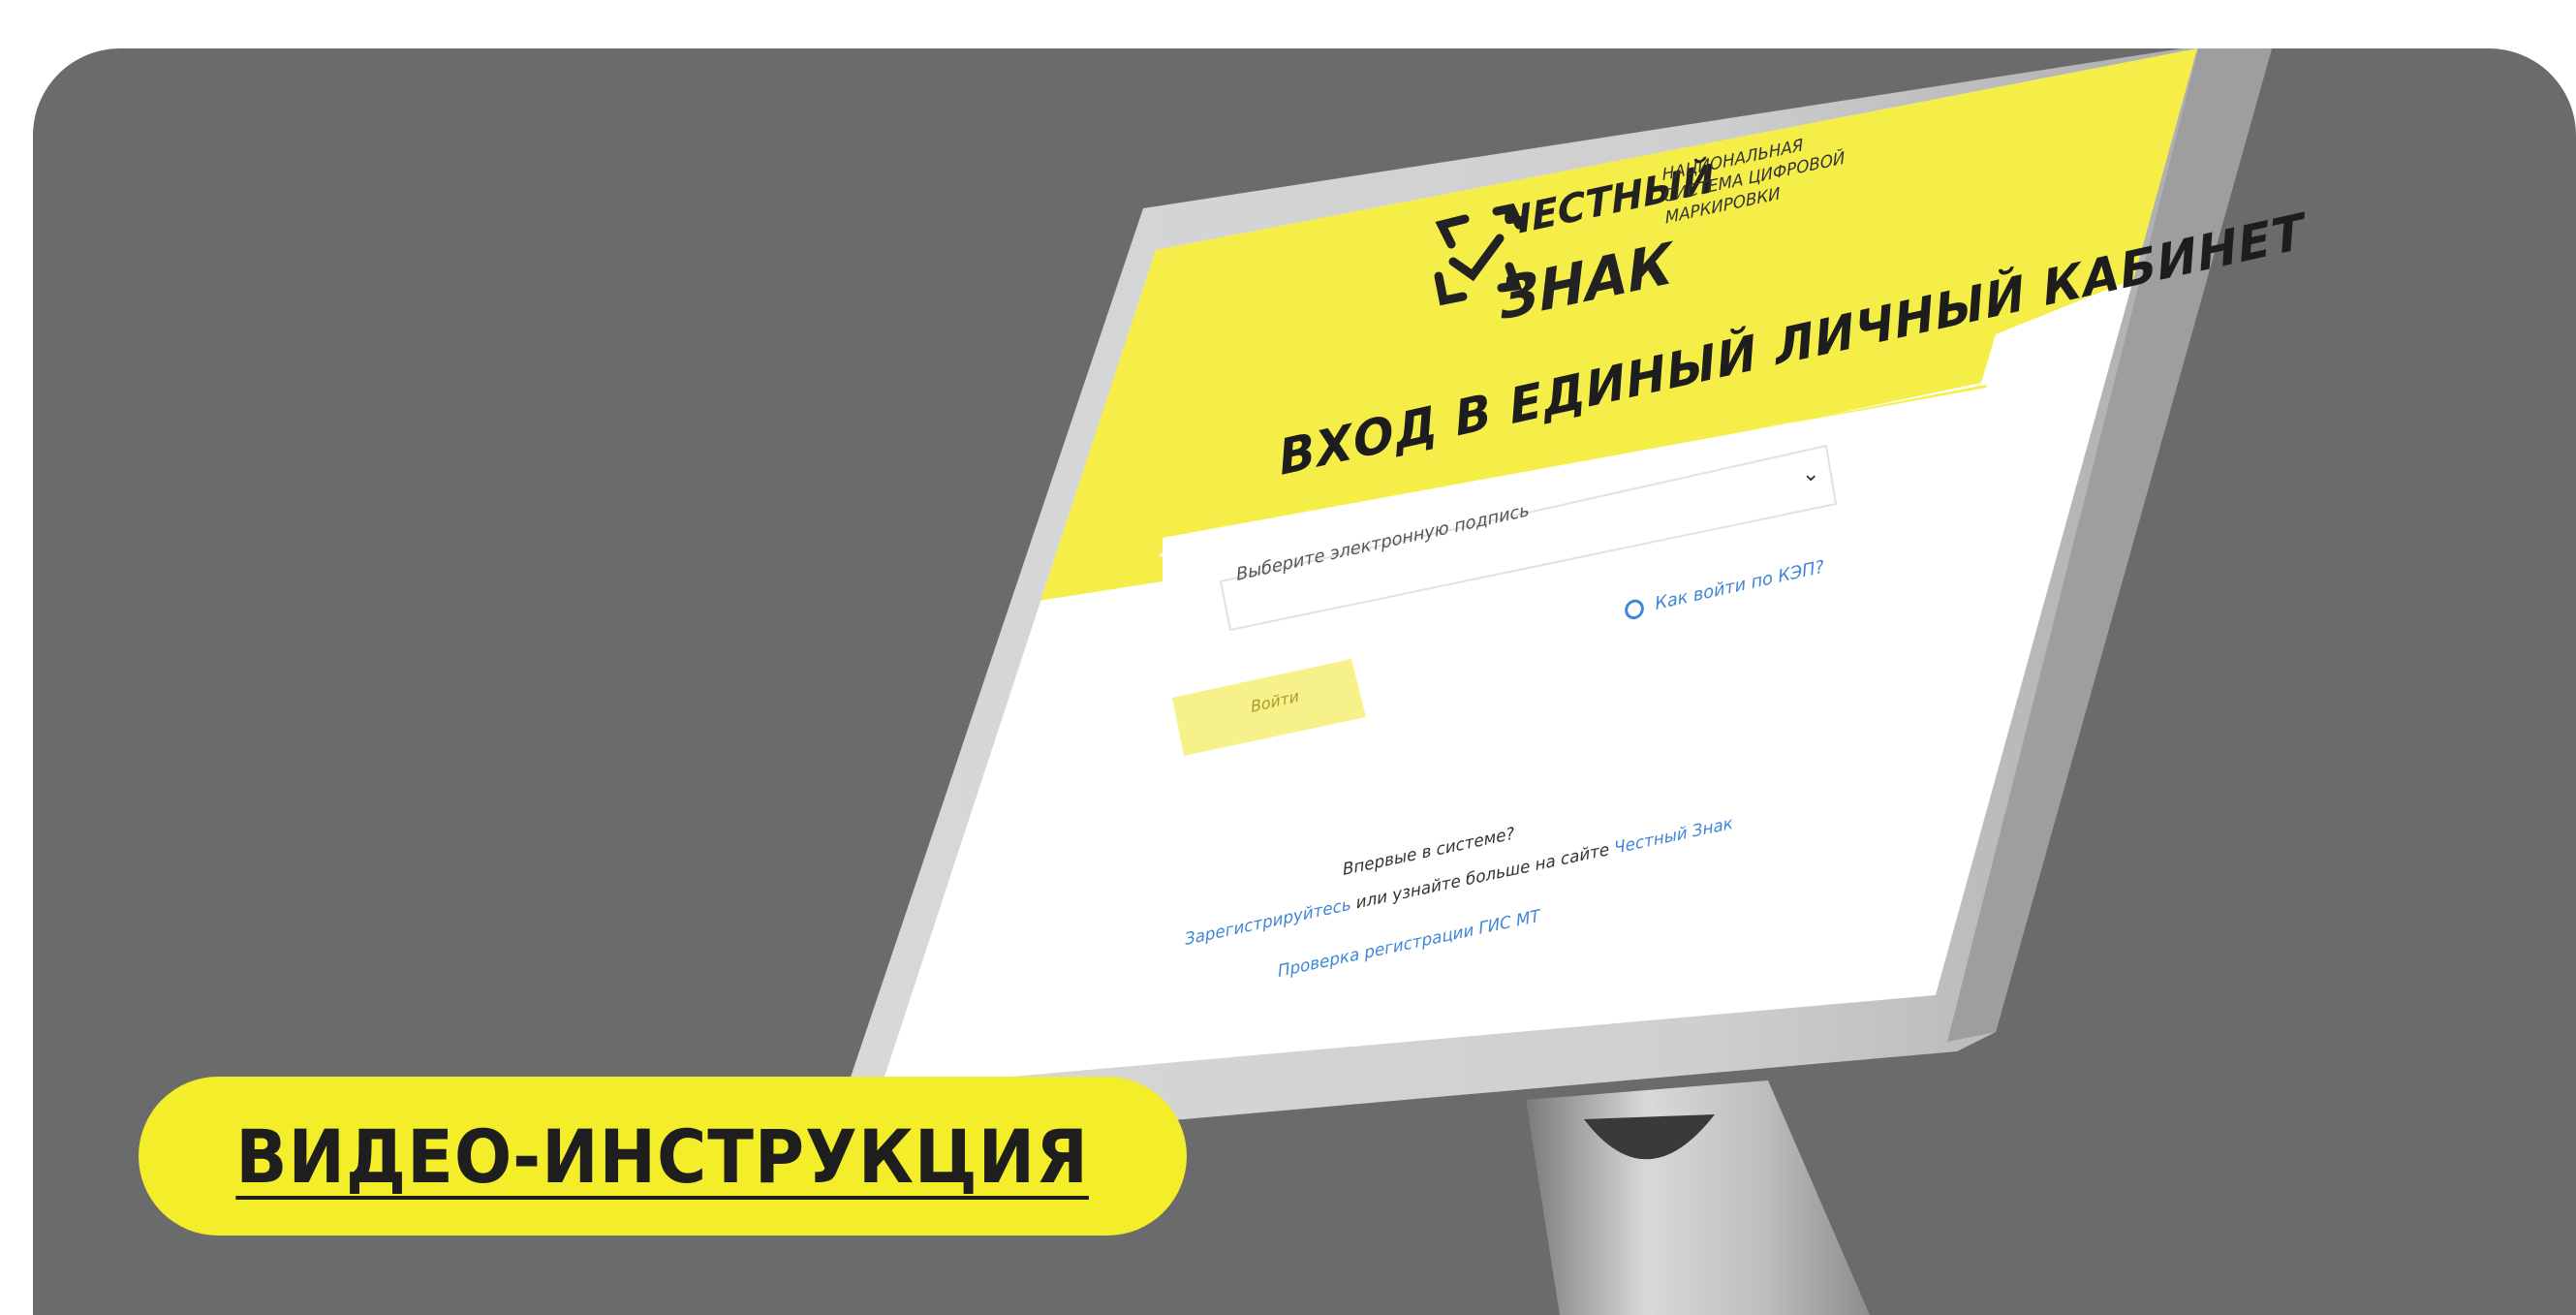 This screenshot has height=1315, width=2576. What do you see at coordinates (1634, 609) in the screenshot?
I see `question-circle-icon` at bounding box center [1634, 609].